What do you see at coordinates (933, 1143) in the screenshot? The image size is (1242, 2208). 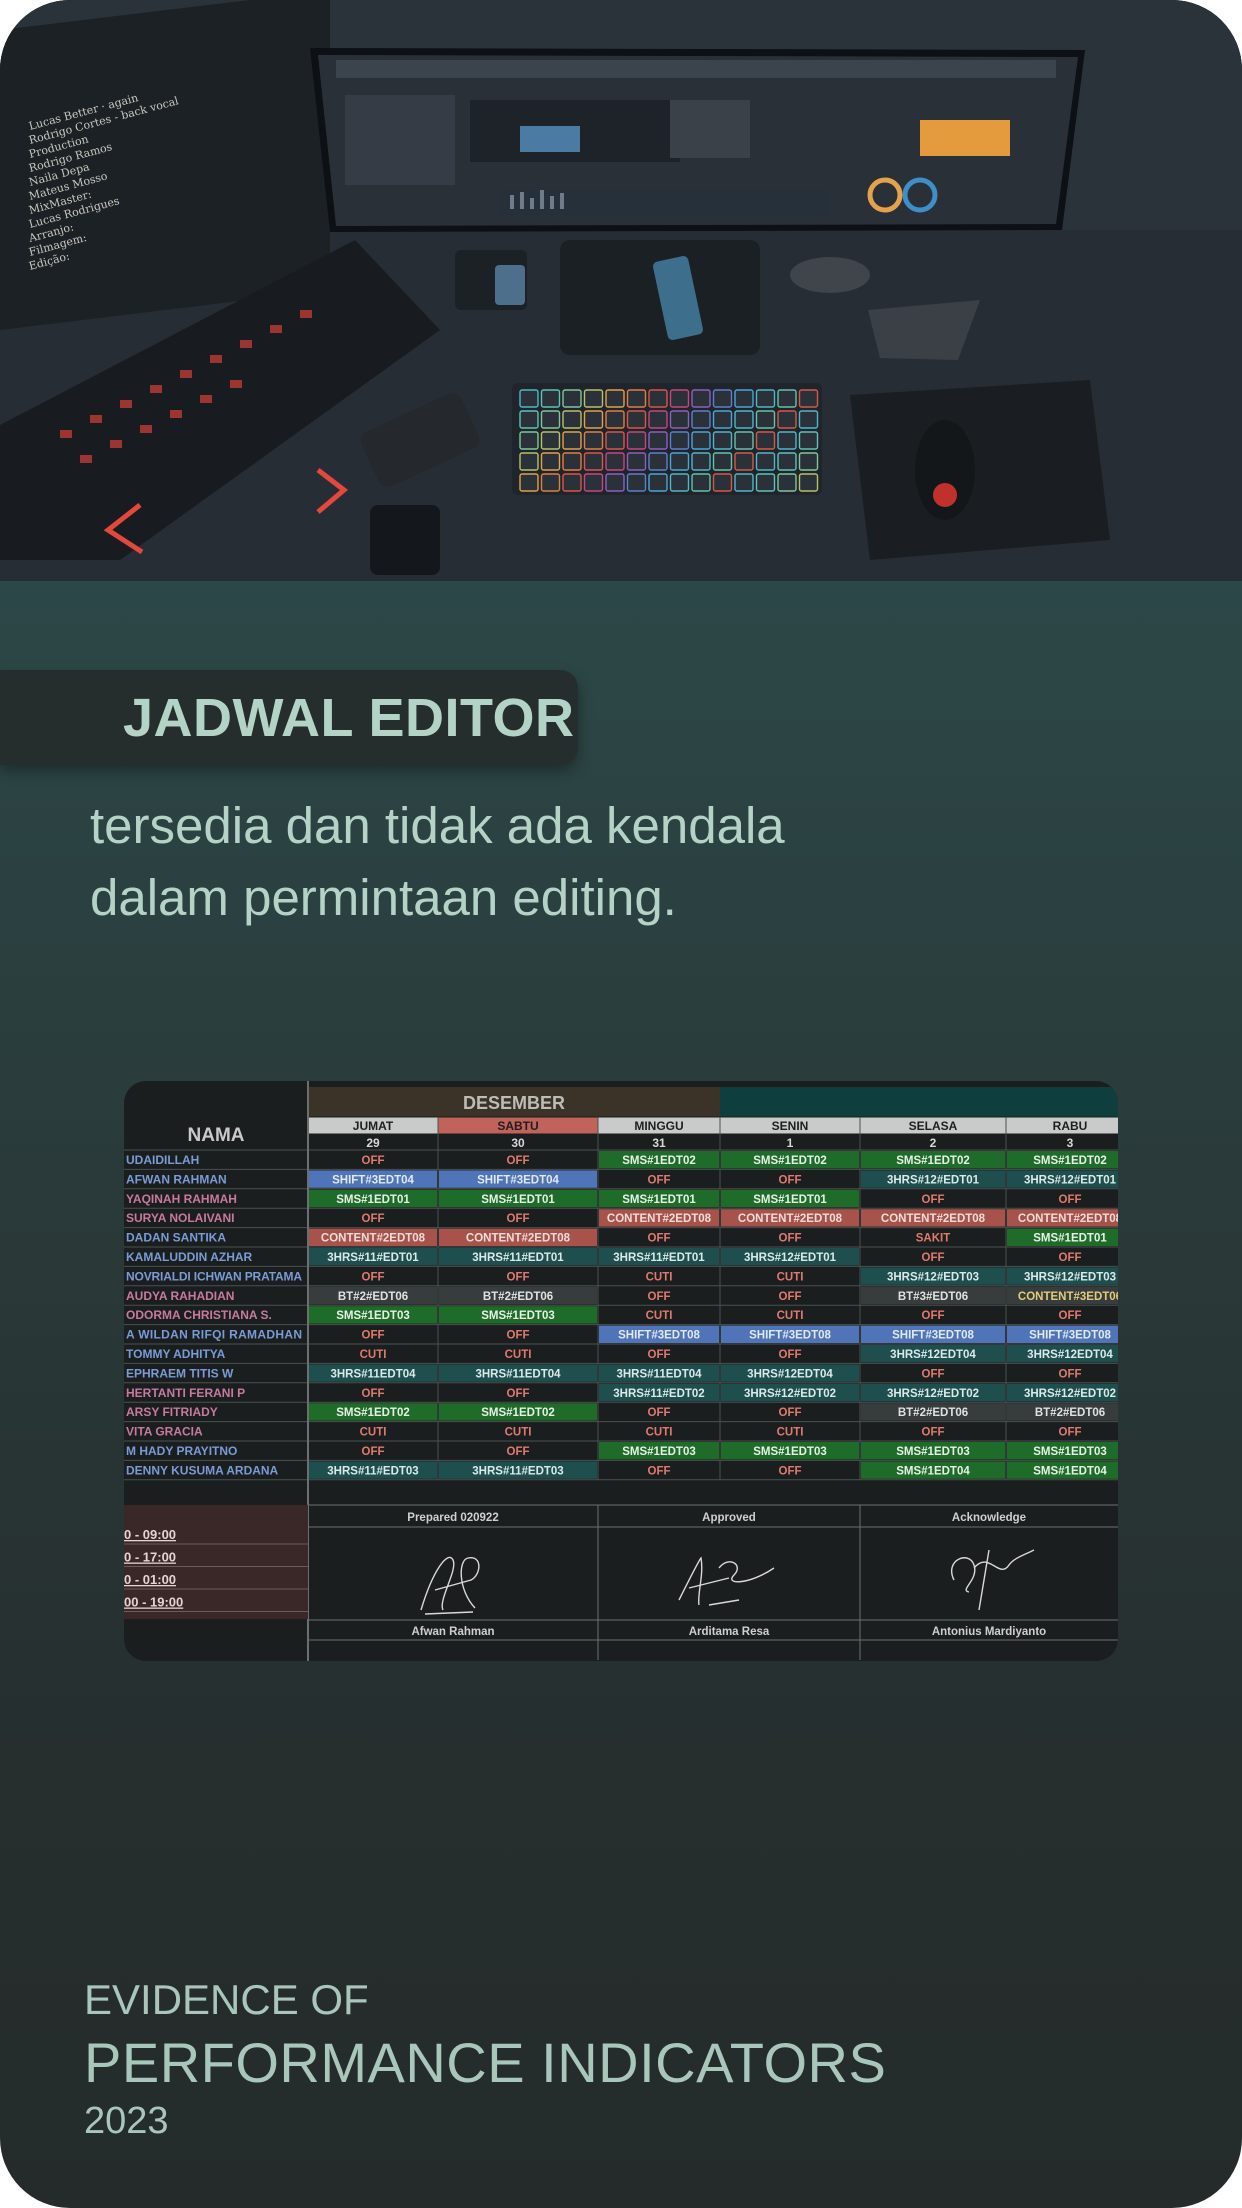 I see `date-label: 2` at bounding box center [933, 1143].